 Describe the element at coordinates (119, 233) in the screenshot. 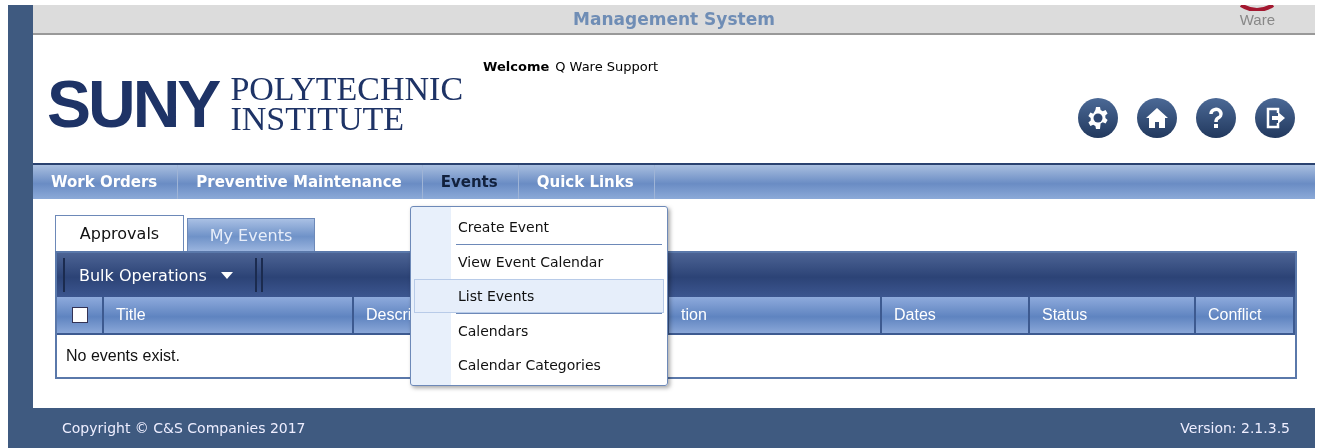

I see `tab: Approvals` at that location.